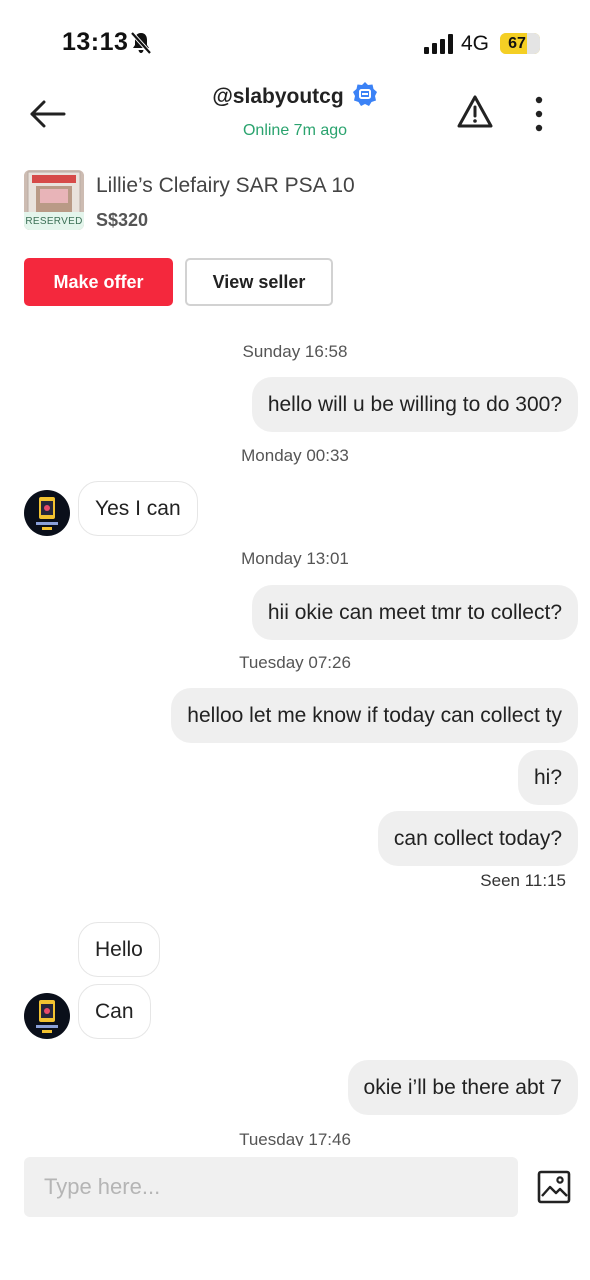 Image resolution: width=590 pixels, height=1280 pixels. What do you see at coordinates (54, 221) in the screenshot?
I see `reserved-badge: RESERVED` at bounding box center [54, 221].